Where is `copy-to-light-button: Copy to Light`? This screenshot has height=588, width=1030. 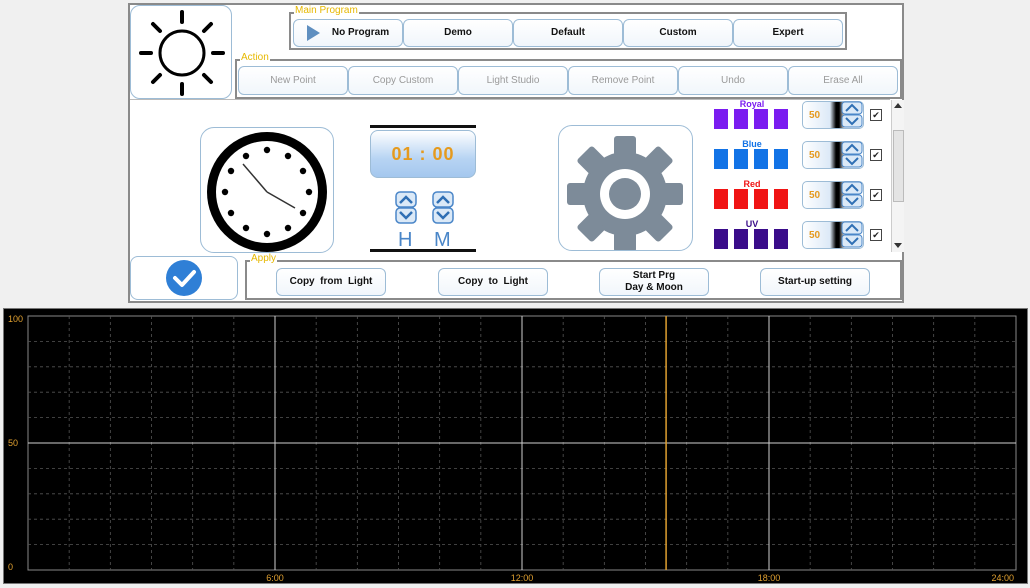 copy-to-light-button: Copy to Light is located at coordinates (493, 282).